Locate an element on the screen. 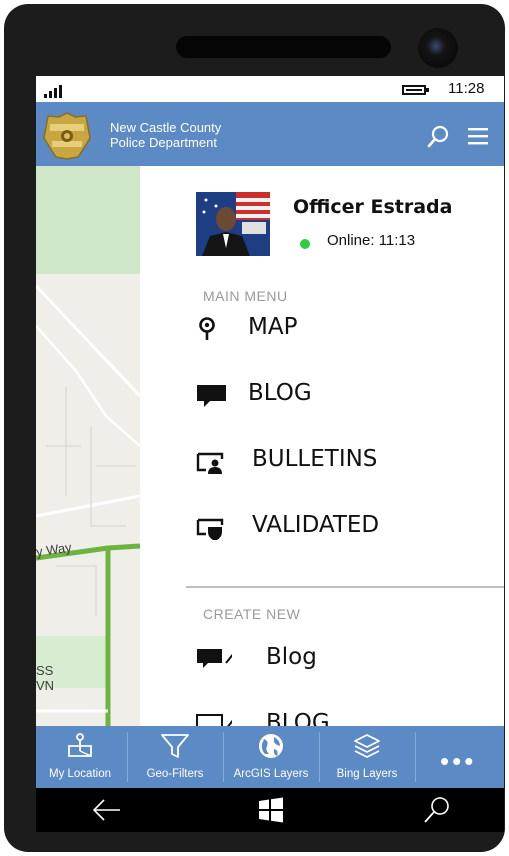 This screenshot has height=856, width=509. create-new-header: CREATE NEW is located at coordinates (252, 614).